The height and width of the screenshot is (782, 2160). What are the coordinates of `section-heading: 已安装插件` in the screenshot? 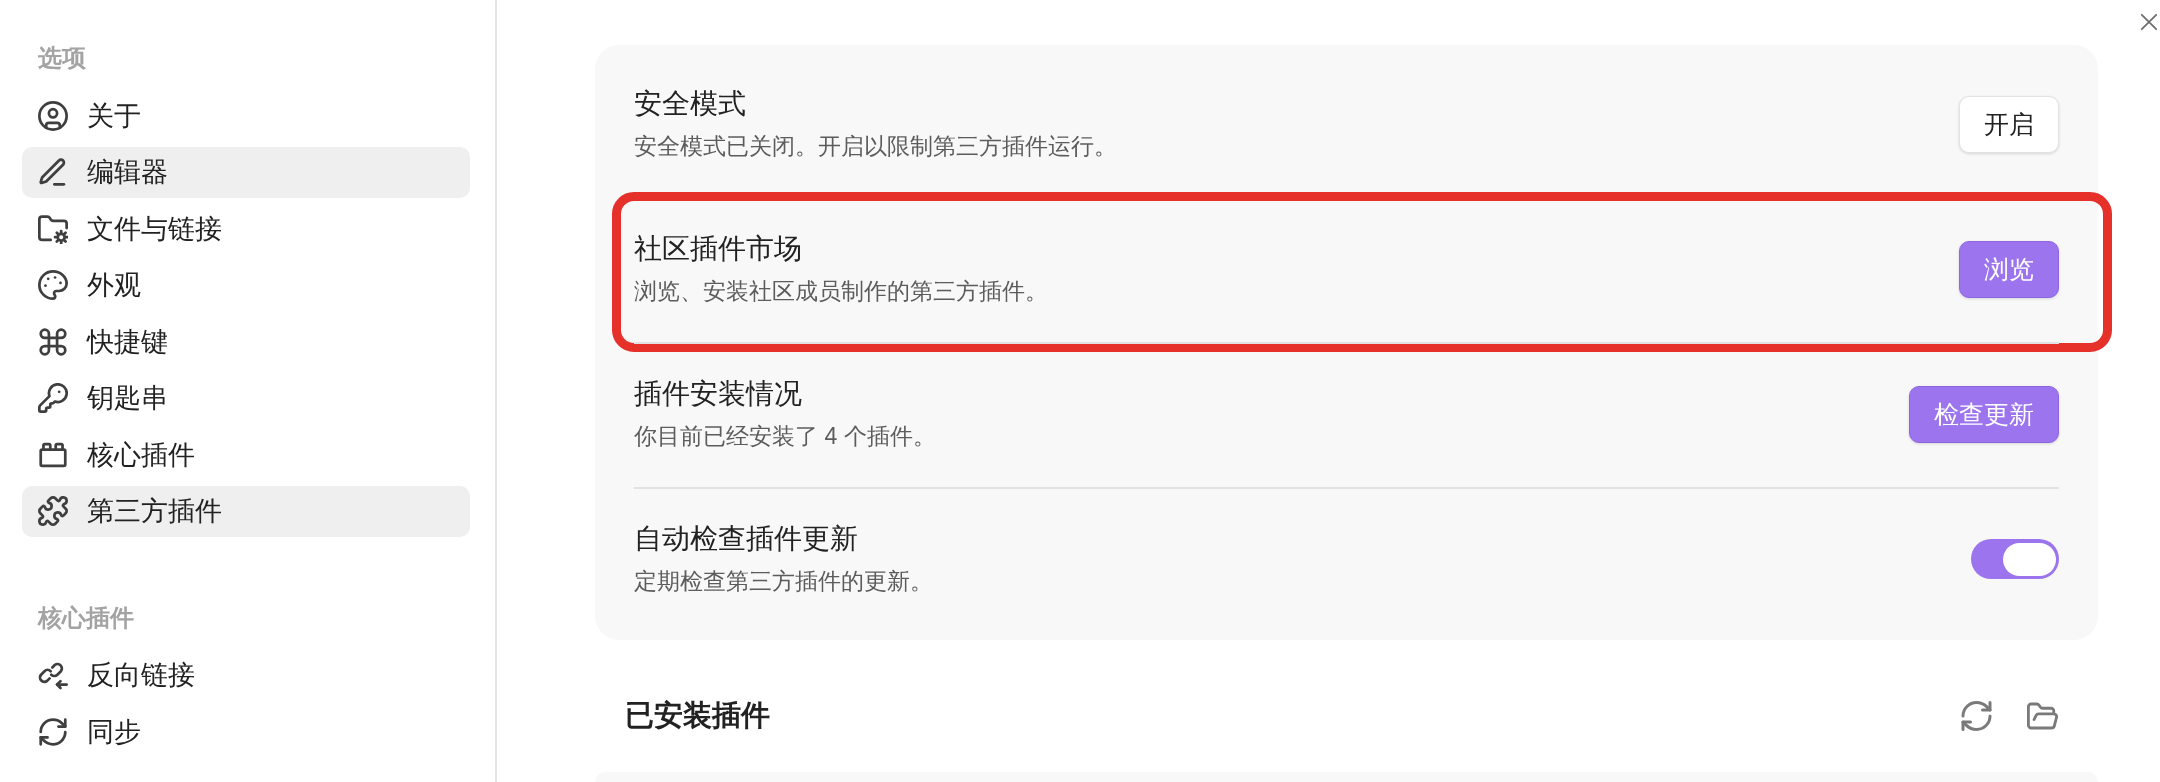 It's located at (697, 715).